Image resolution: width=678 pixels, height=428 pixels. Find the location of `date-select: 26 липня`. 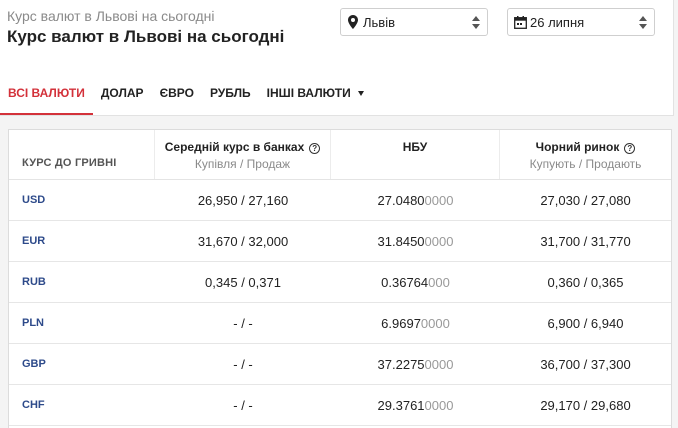

date-select: 26 липня is located at coordinates (581, 22).